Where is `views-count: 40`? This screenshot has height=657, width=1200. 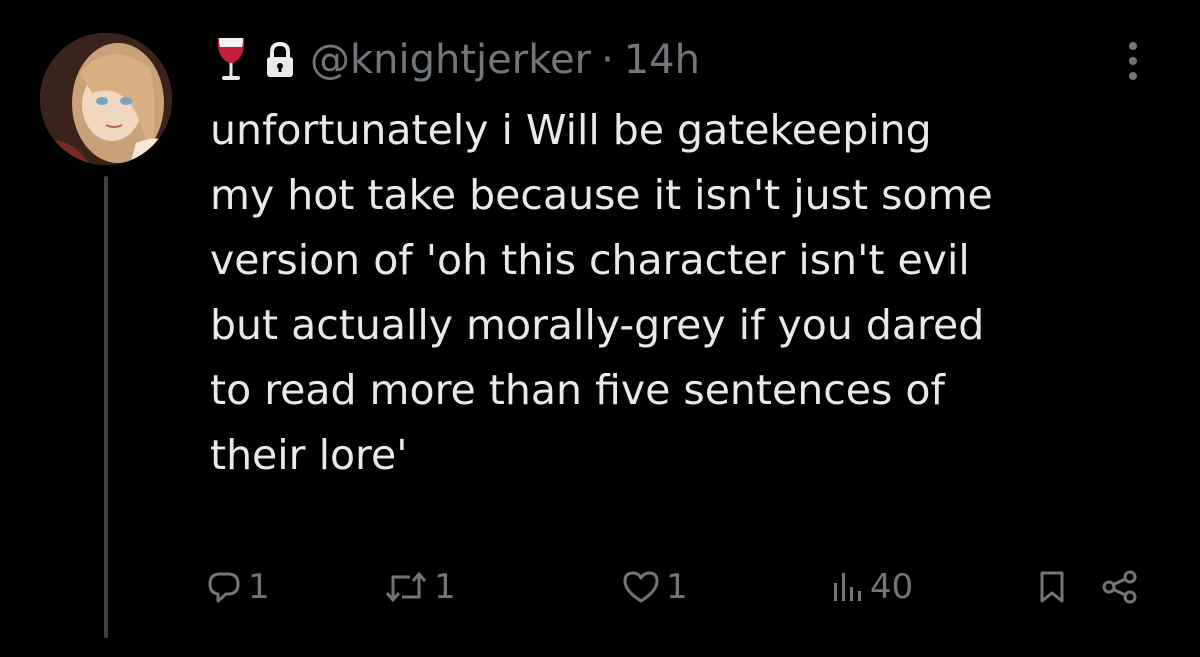 views-count: 40 is located at coordinates (892, 587).